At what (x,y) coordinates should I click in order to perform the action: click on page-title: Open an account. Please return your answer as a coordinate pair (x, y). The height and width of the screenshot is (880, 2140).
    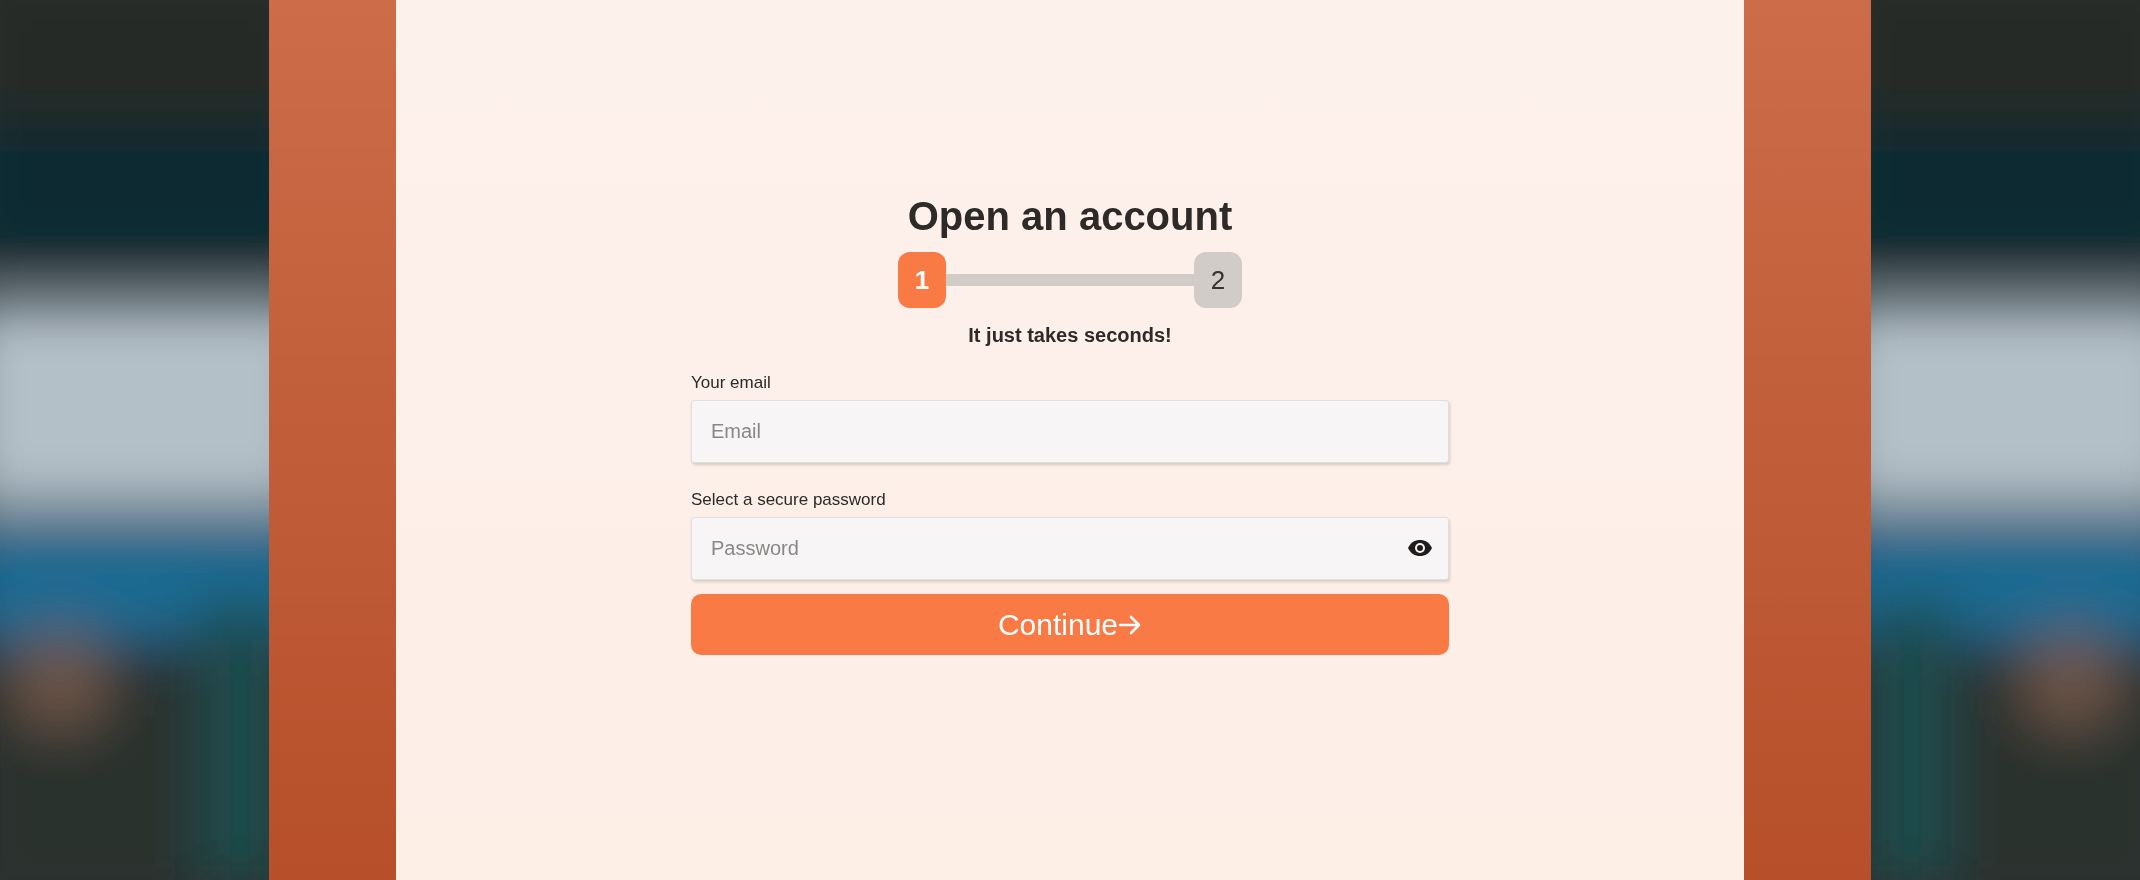
    Looking at the image, I should click on (1070, 216).